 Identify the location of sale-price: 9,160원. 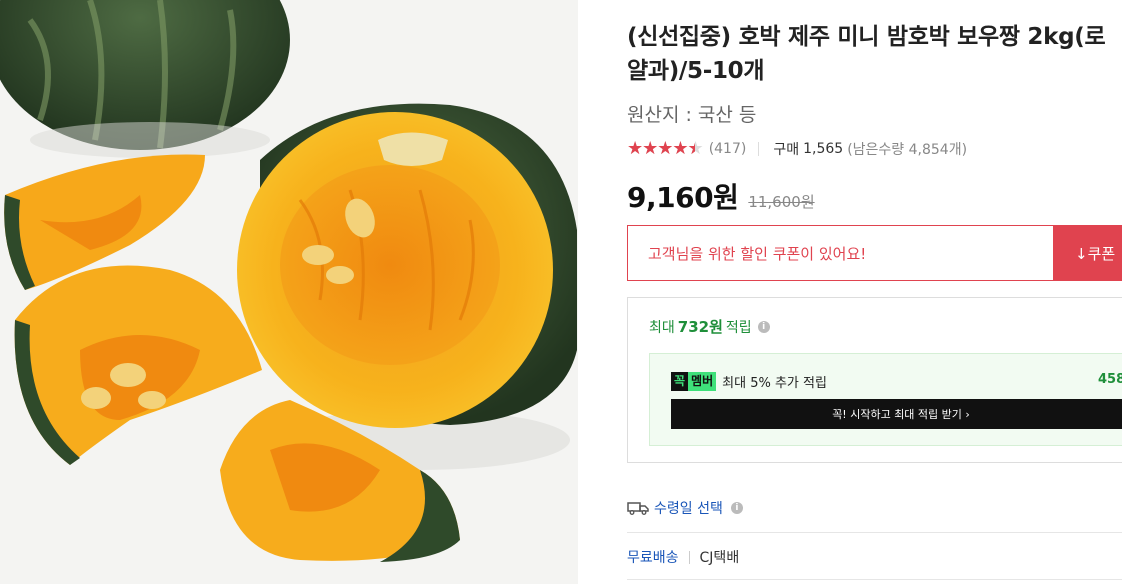
(683, 197).